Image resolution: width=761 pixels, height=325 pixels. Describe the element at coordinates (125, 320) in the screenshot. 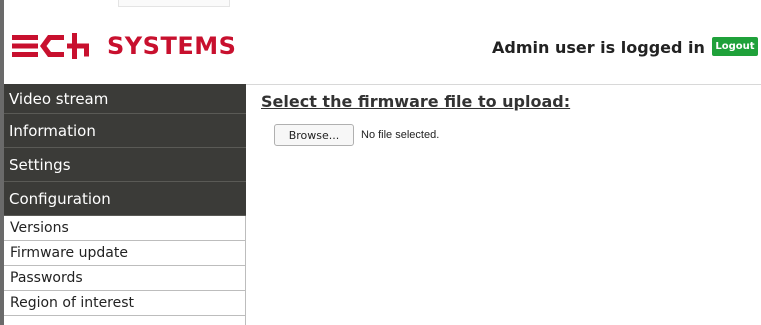

I see `sidebar-filler` at that location.